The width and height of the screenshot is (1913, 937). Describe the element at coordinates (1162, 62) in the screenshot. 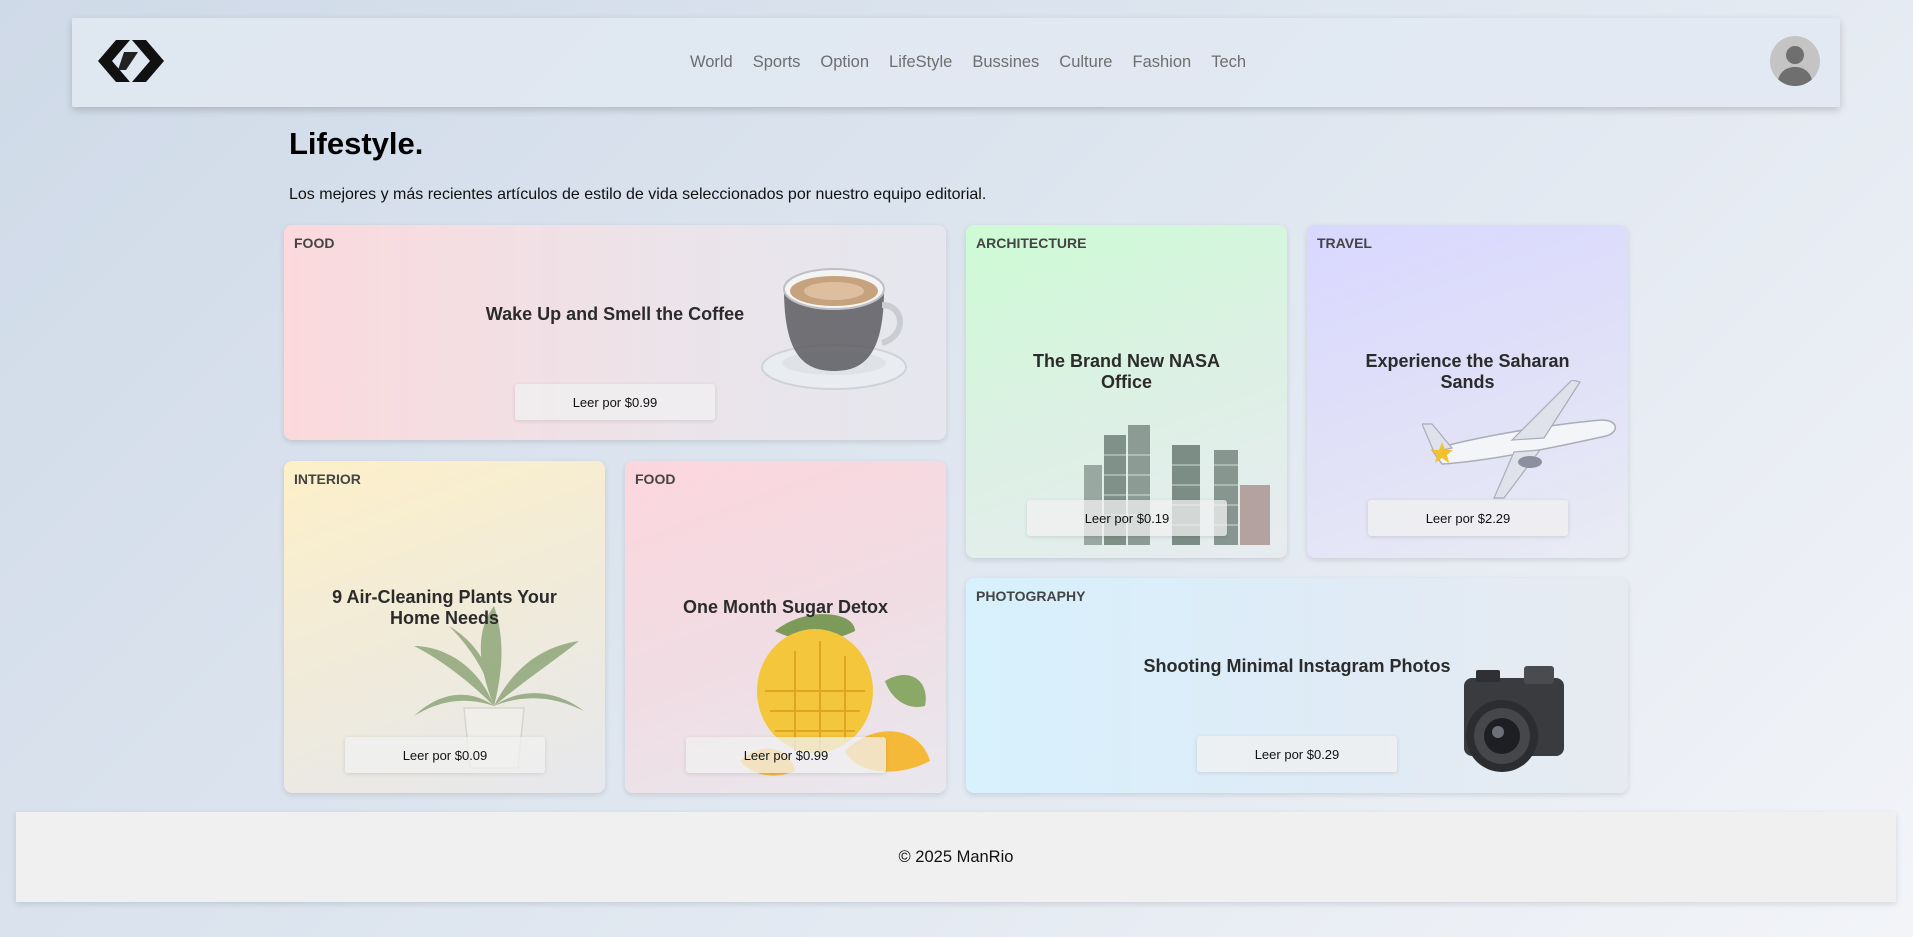

I see `nav-item-fashion: Fashion` at that location.